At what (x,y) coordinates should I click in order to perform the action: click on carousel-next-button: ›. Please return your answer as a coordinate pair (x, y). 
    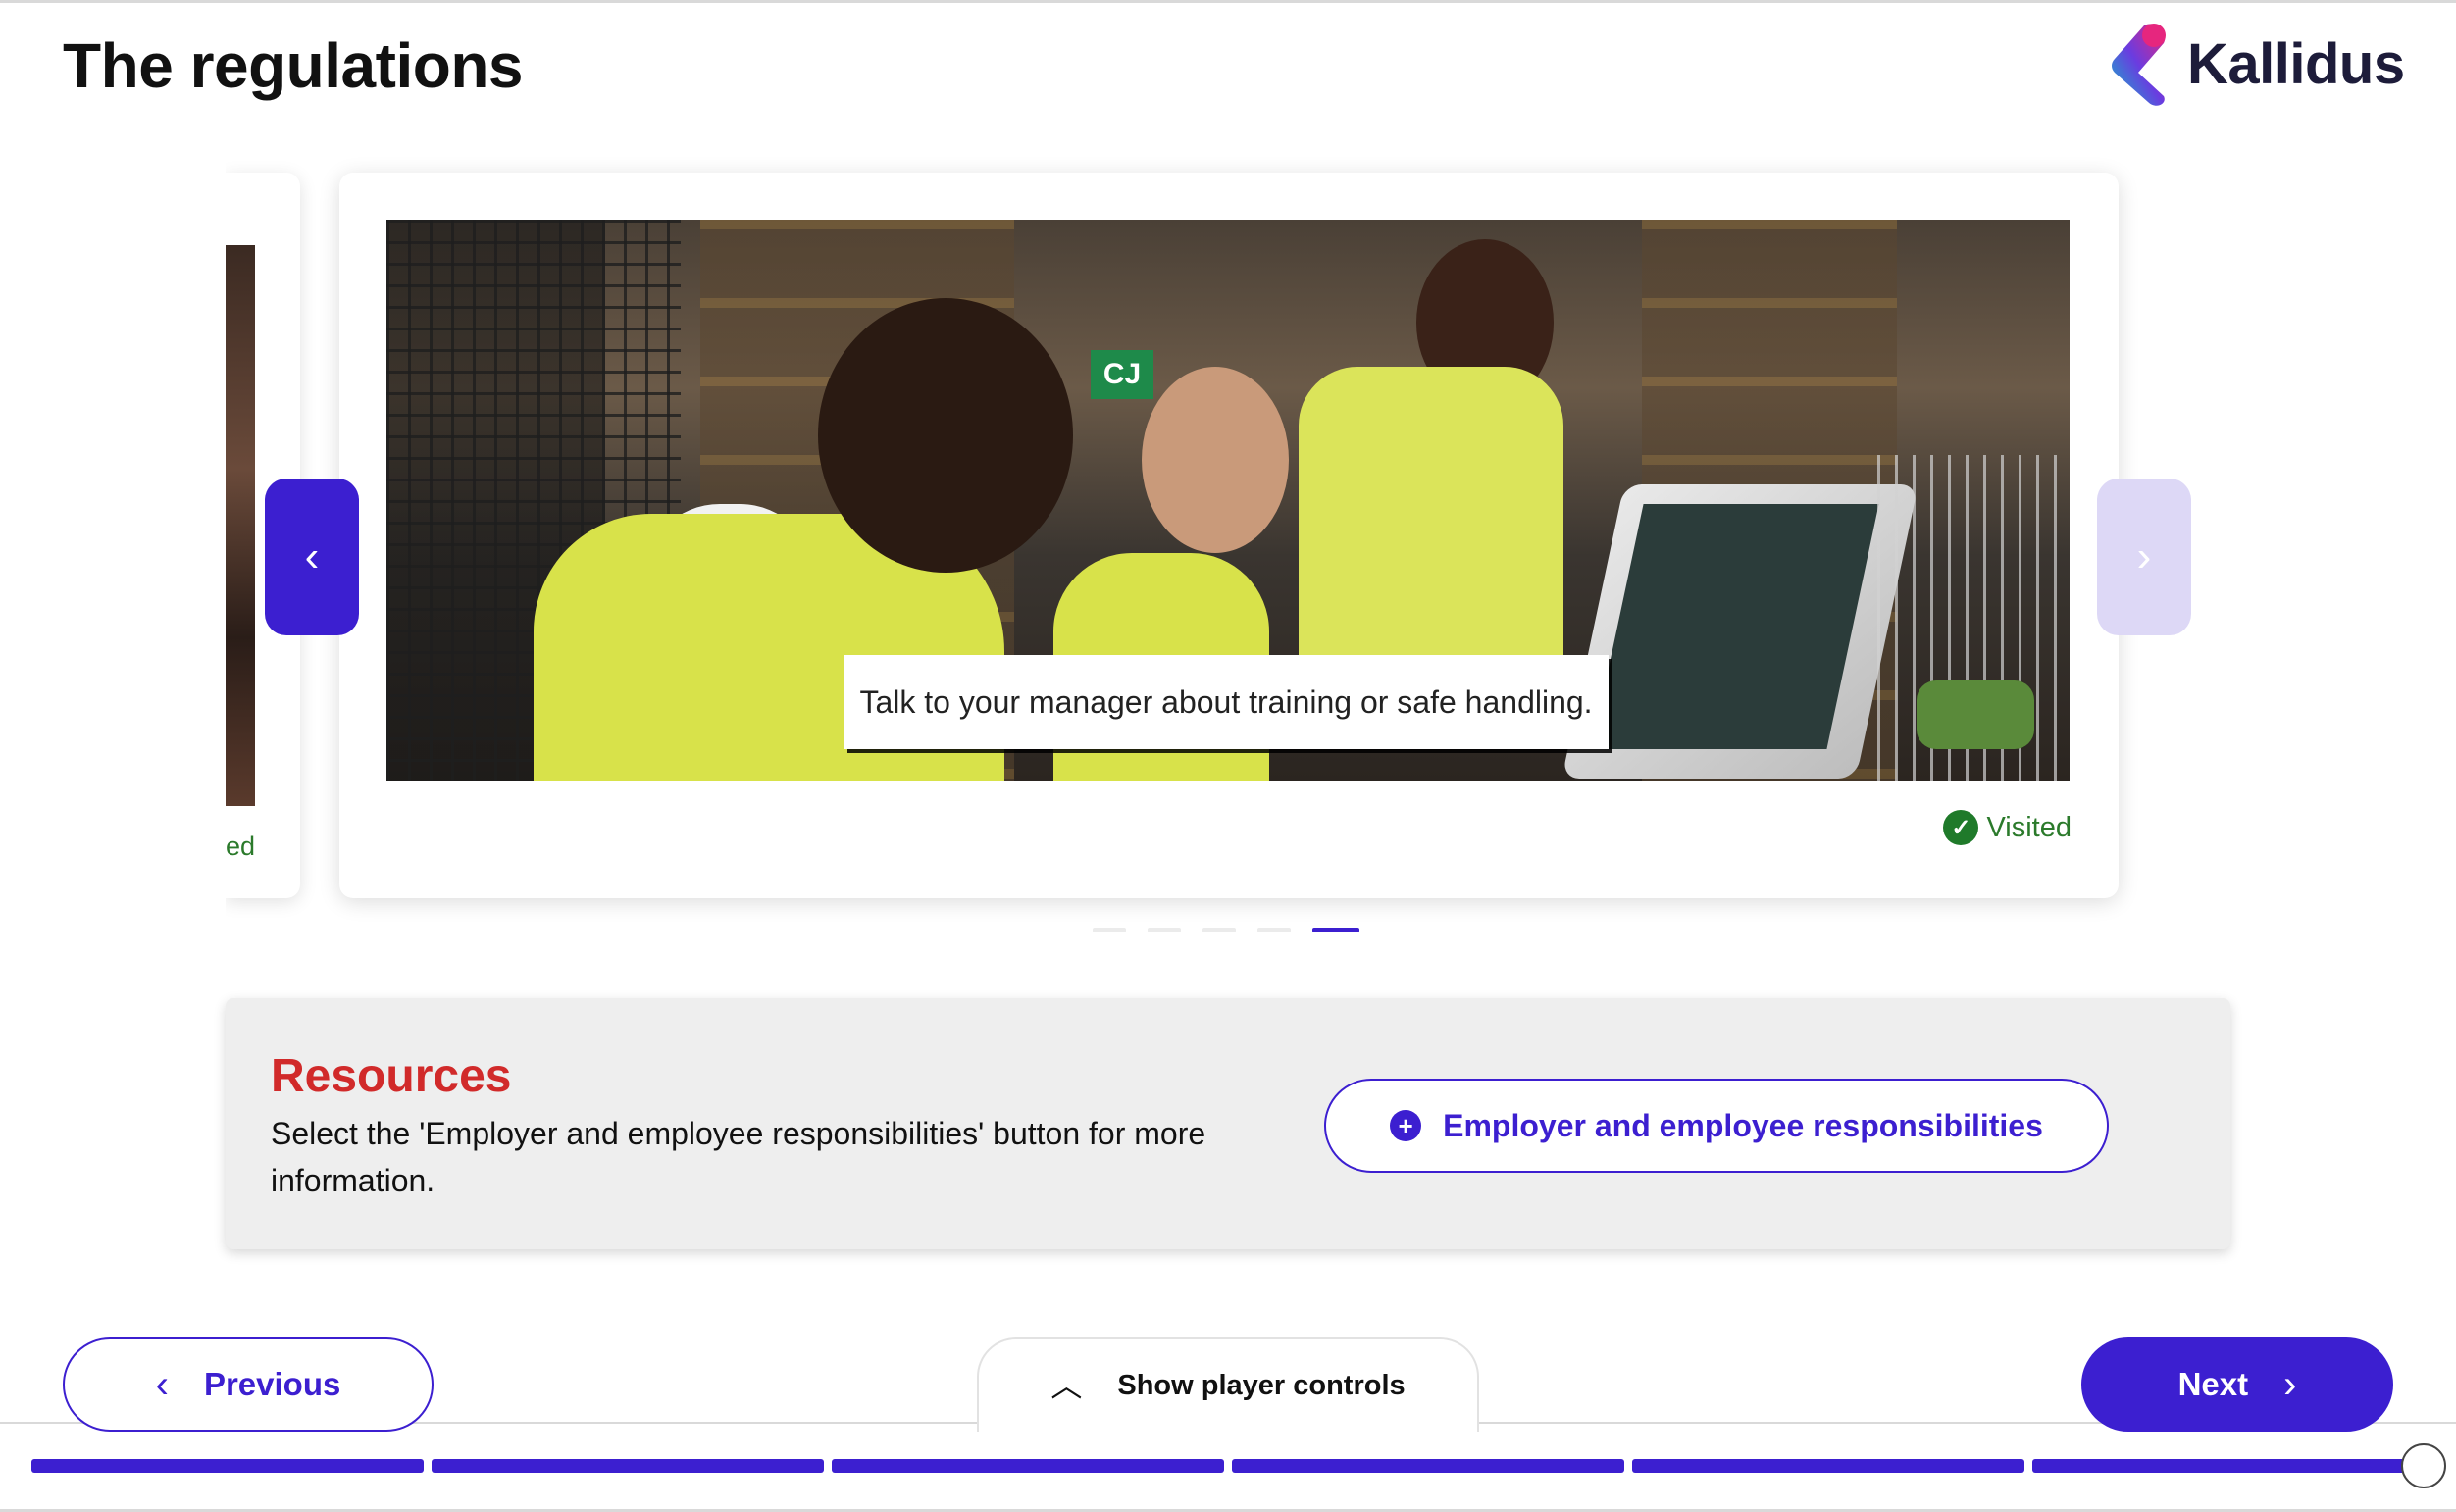
    Looking at the image, I should click on (2144, 557).